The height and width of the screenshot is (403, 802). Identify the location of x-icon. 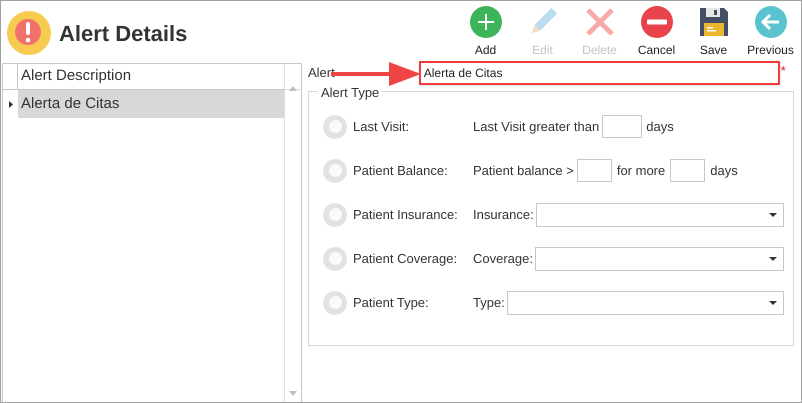
(600, 22).